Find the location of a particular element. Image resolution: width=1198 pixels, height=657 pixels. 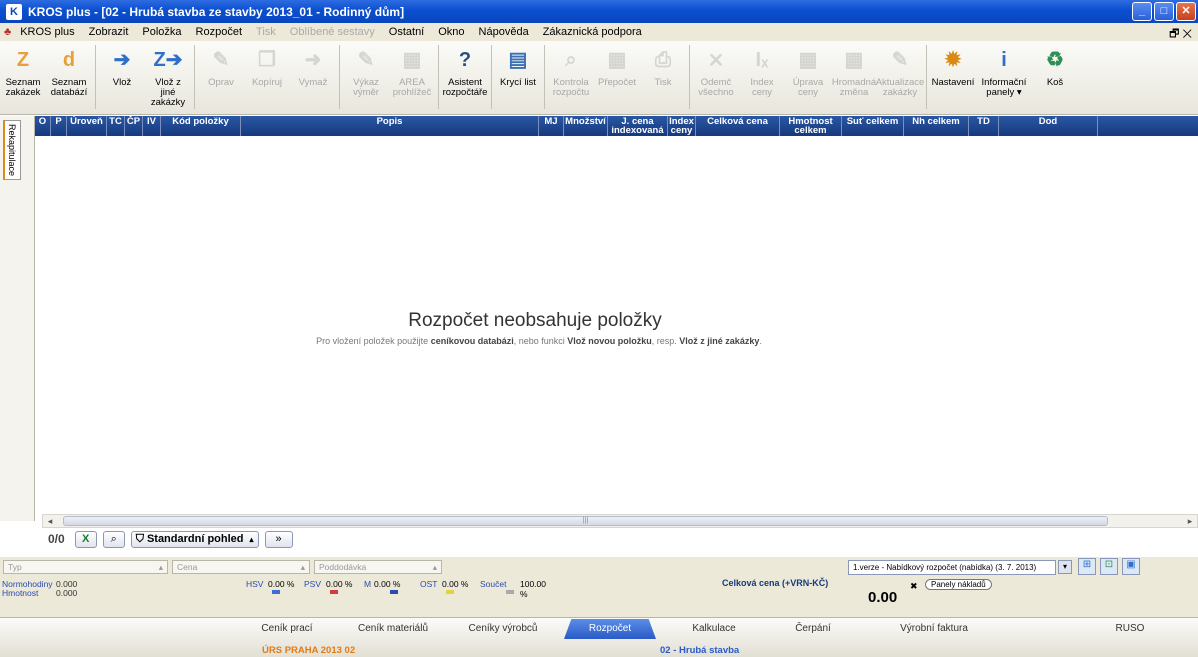

view-selector: ⛉ Standardní pohled ▴ is located at coordinates (194, 539).